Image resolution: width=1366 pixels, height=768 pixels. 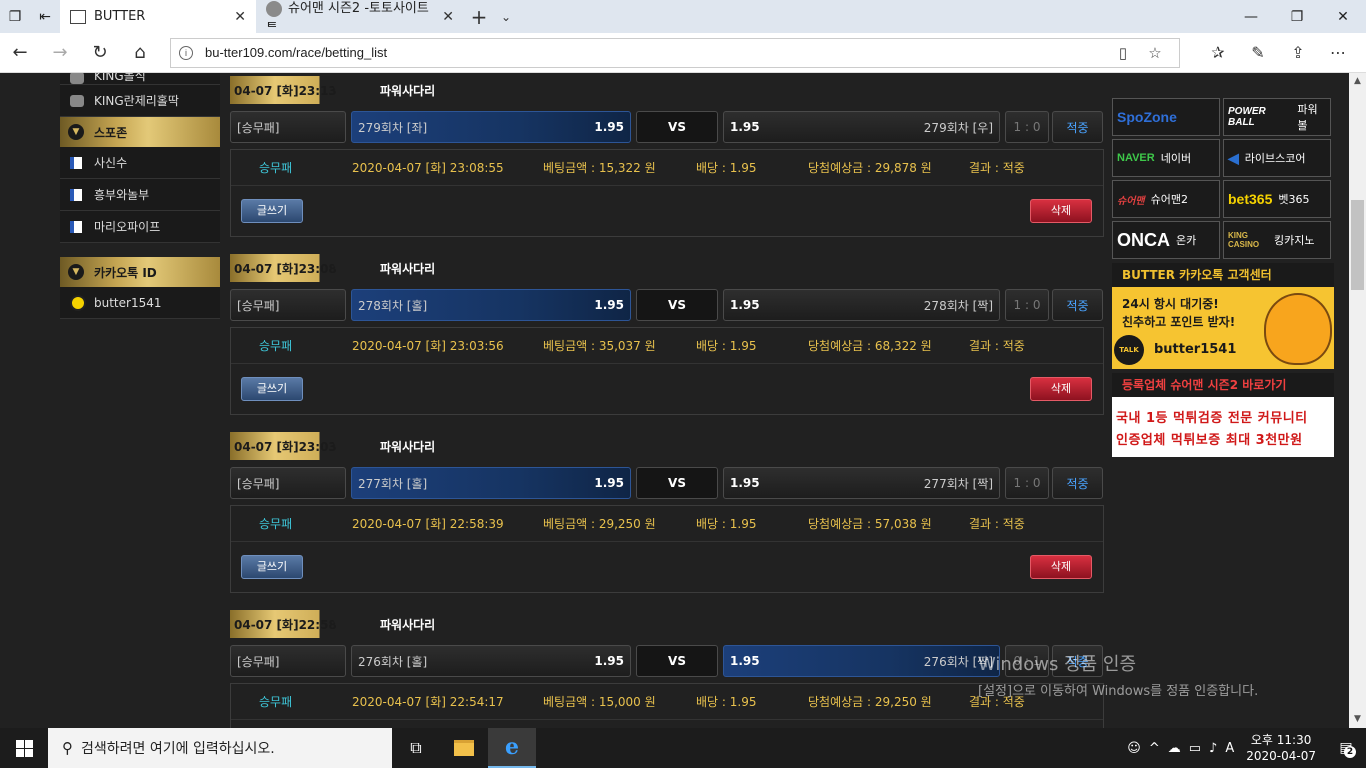 I want to click on partner-powerball: POWER BALL 파워볼, so click(x=1277, y=117).